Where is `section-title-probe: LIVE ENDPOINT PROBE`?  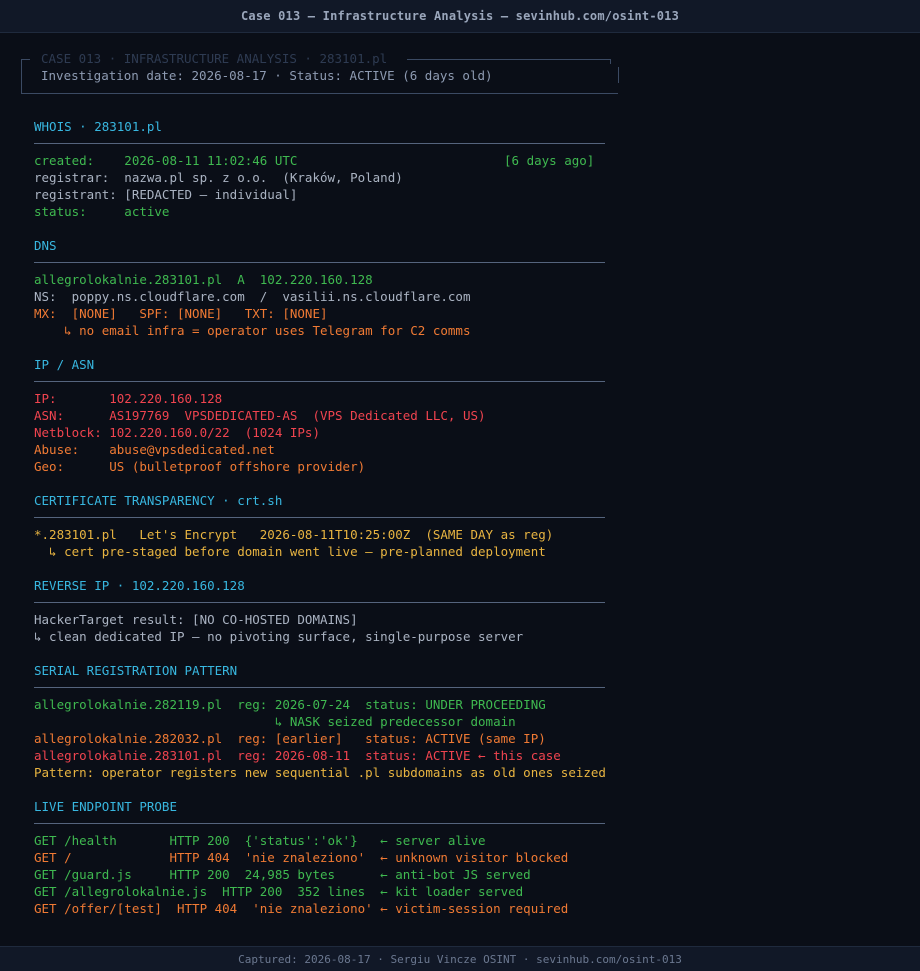 section-title-probe: LIVE ENDPOINT PROBE is located at coordinates (105, 806).